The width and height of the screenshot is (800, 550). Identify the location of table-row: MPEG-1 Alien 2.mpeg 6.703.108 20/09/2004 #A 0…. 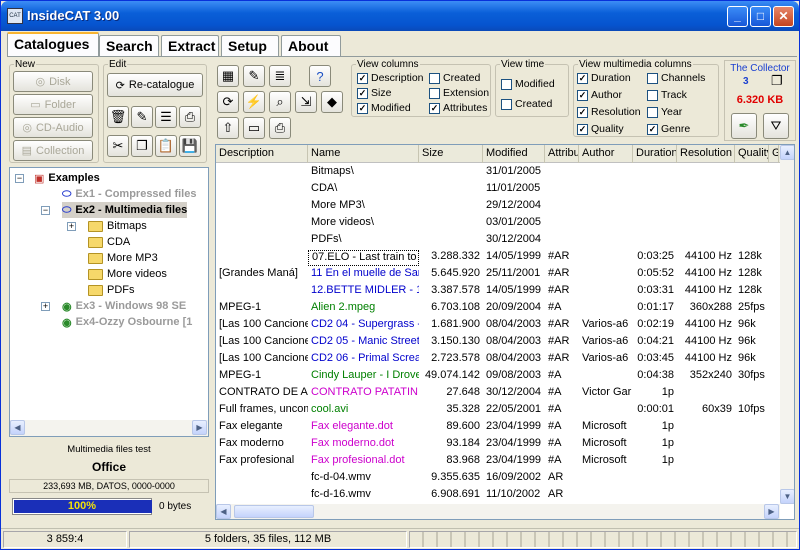
(498, 308).